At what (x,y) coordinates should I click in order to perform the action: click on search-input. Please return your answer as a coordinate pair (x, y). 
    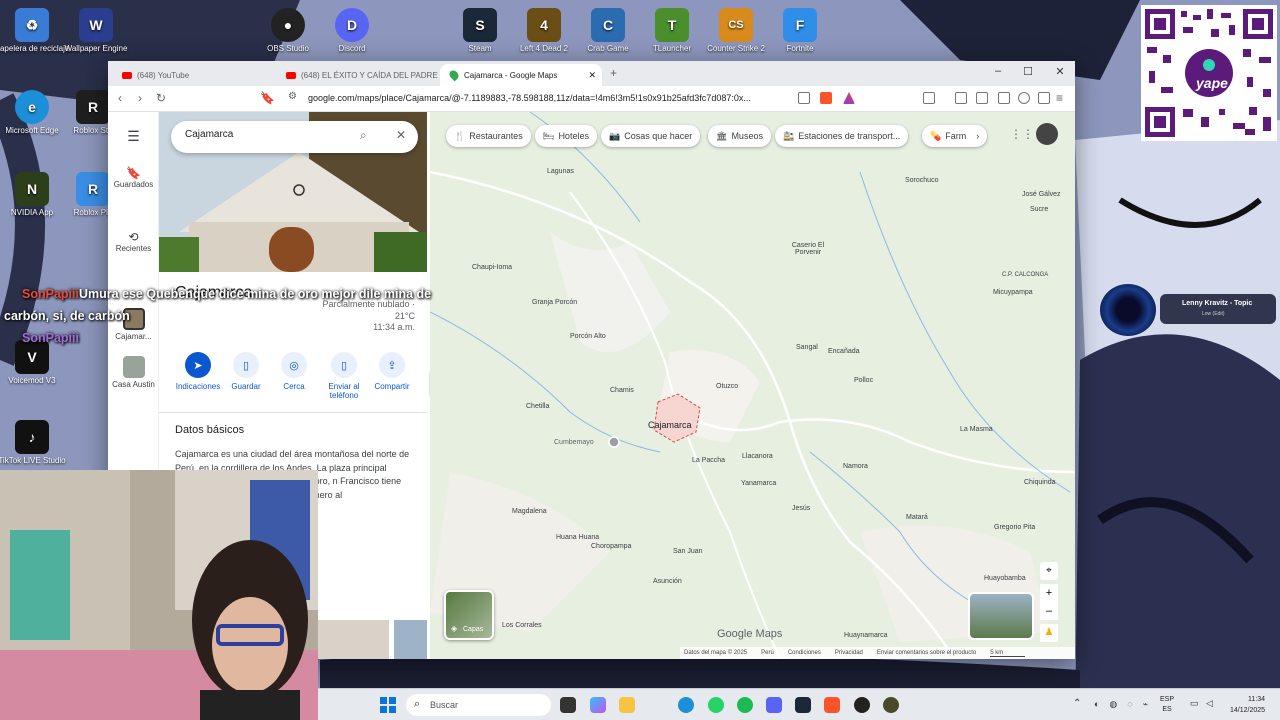
    Looking at the image, I should click on (265, 134).